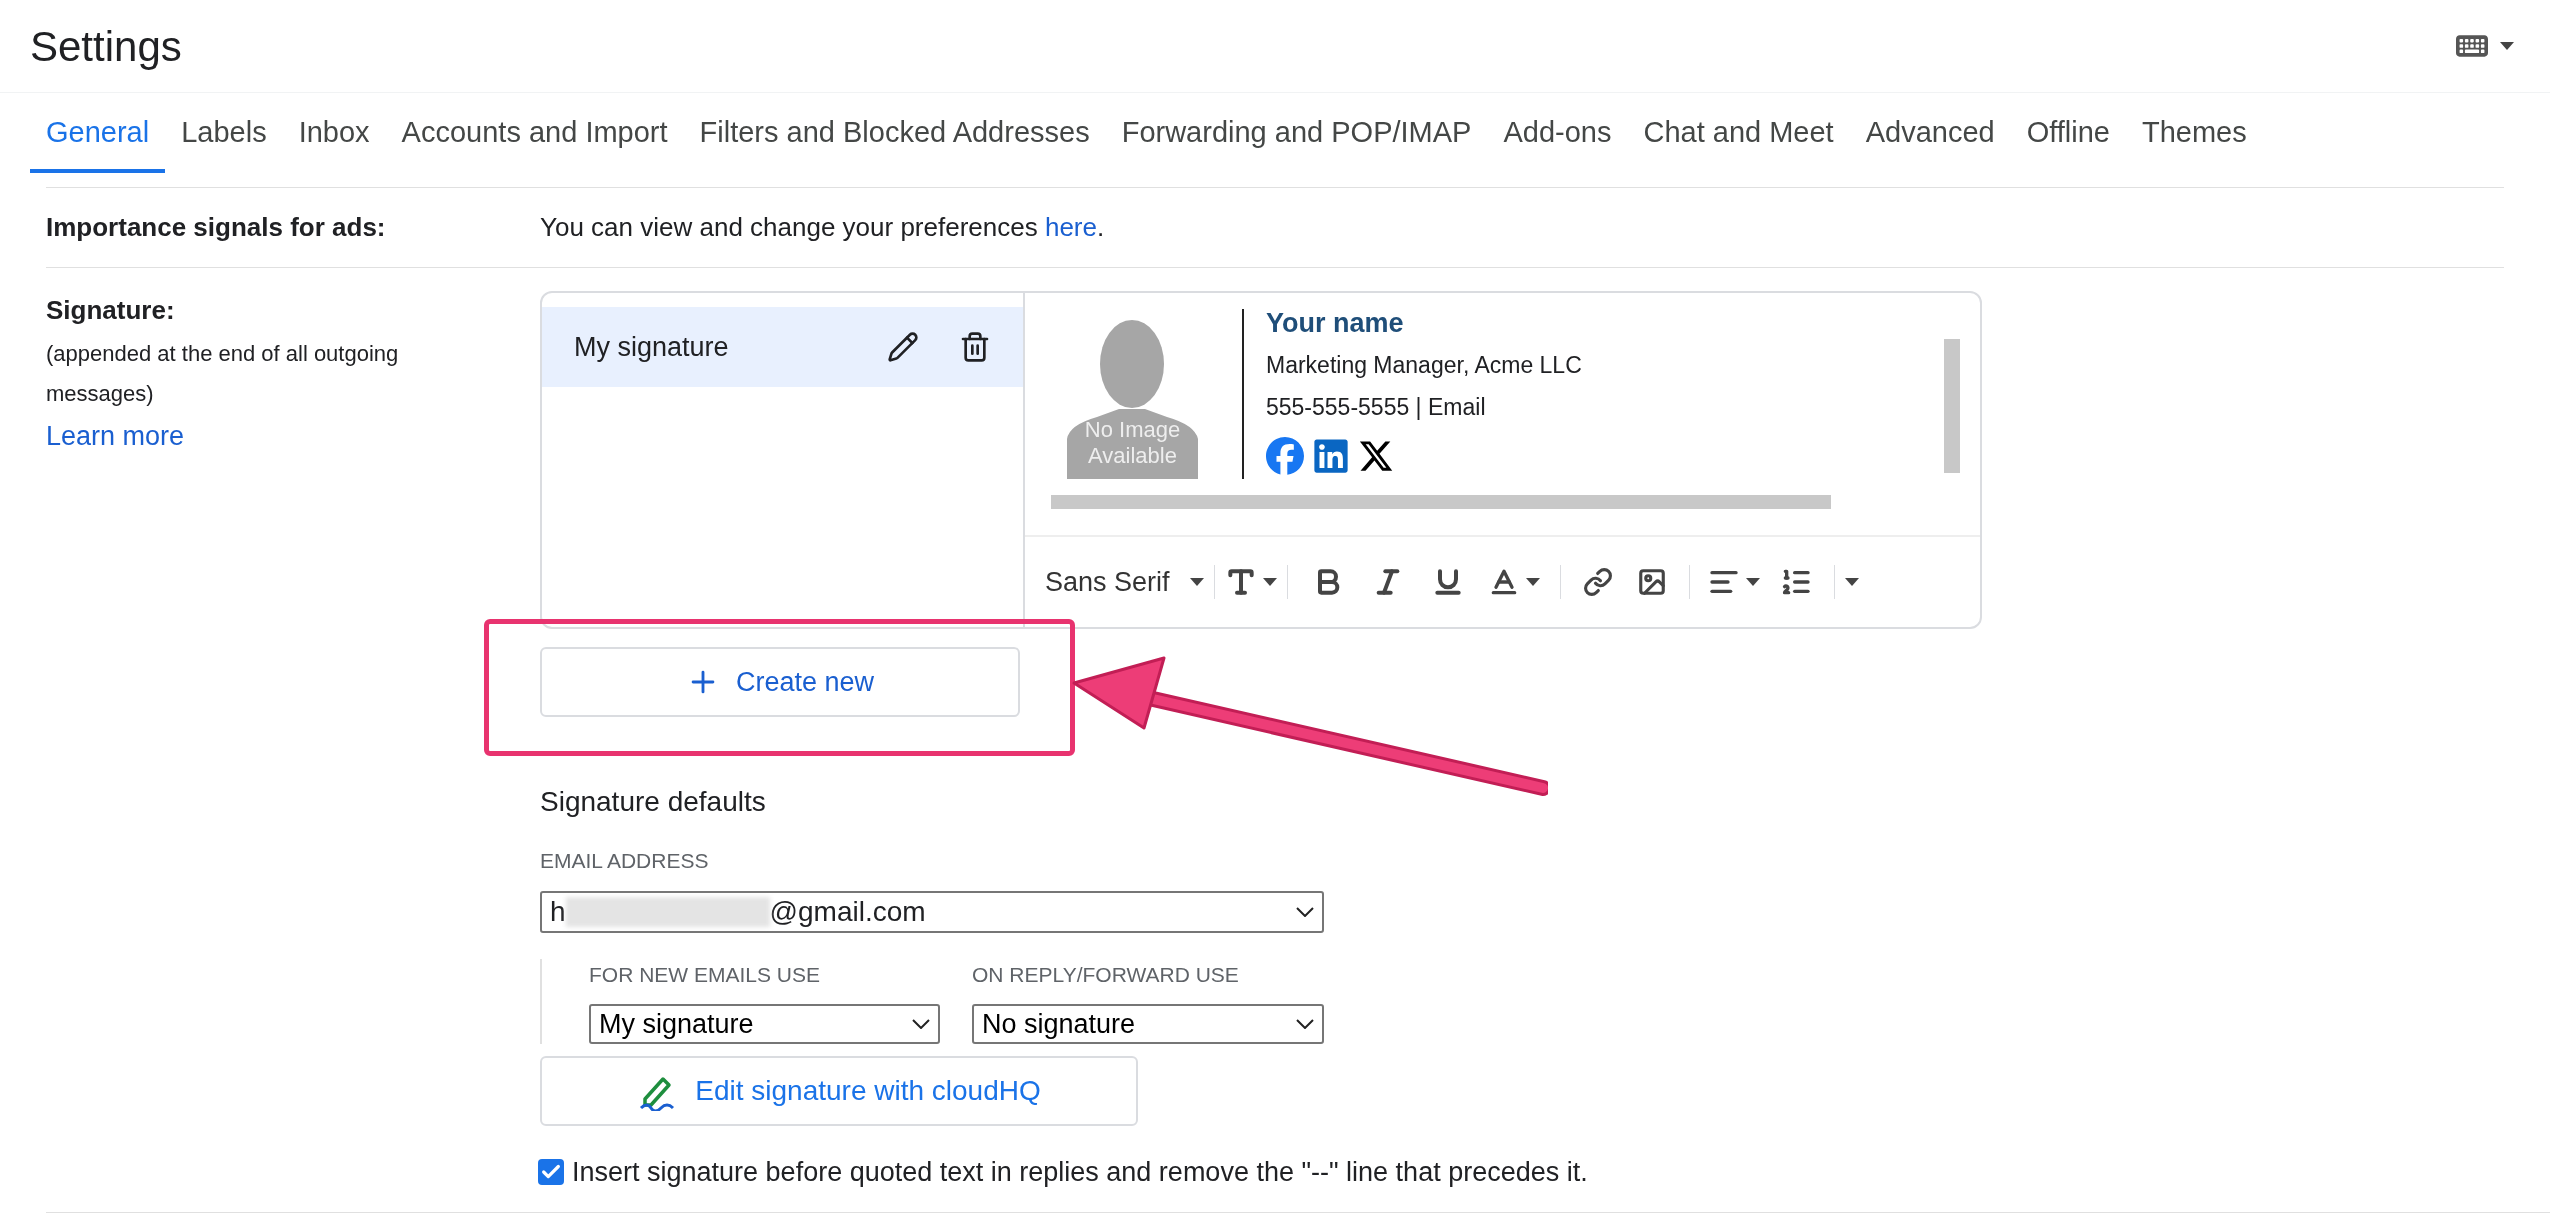  Describe the element at coordinates (625, 861) in the screenshot. I see `field-label: EMAIL ADDRESS` at that location.